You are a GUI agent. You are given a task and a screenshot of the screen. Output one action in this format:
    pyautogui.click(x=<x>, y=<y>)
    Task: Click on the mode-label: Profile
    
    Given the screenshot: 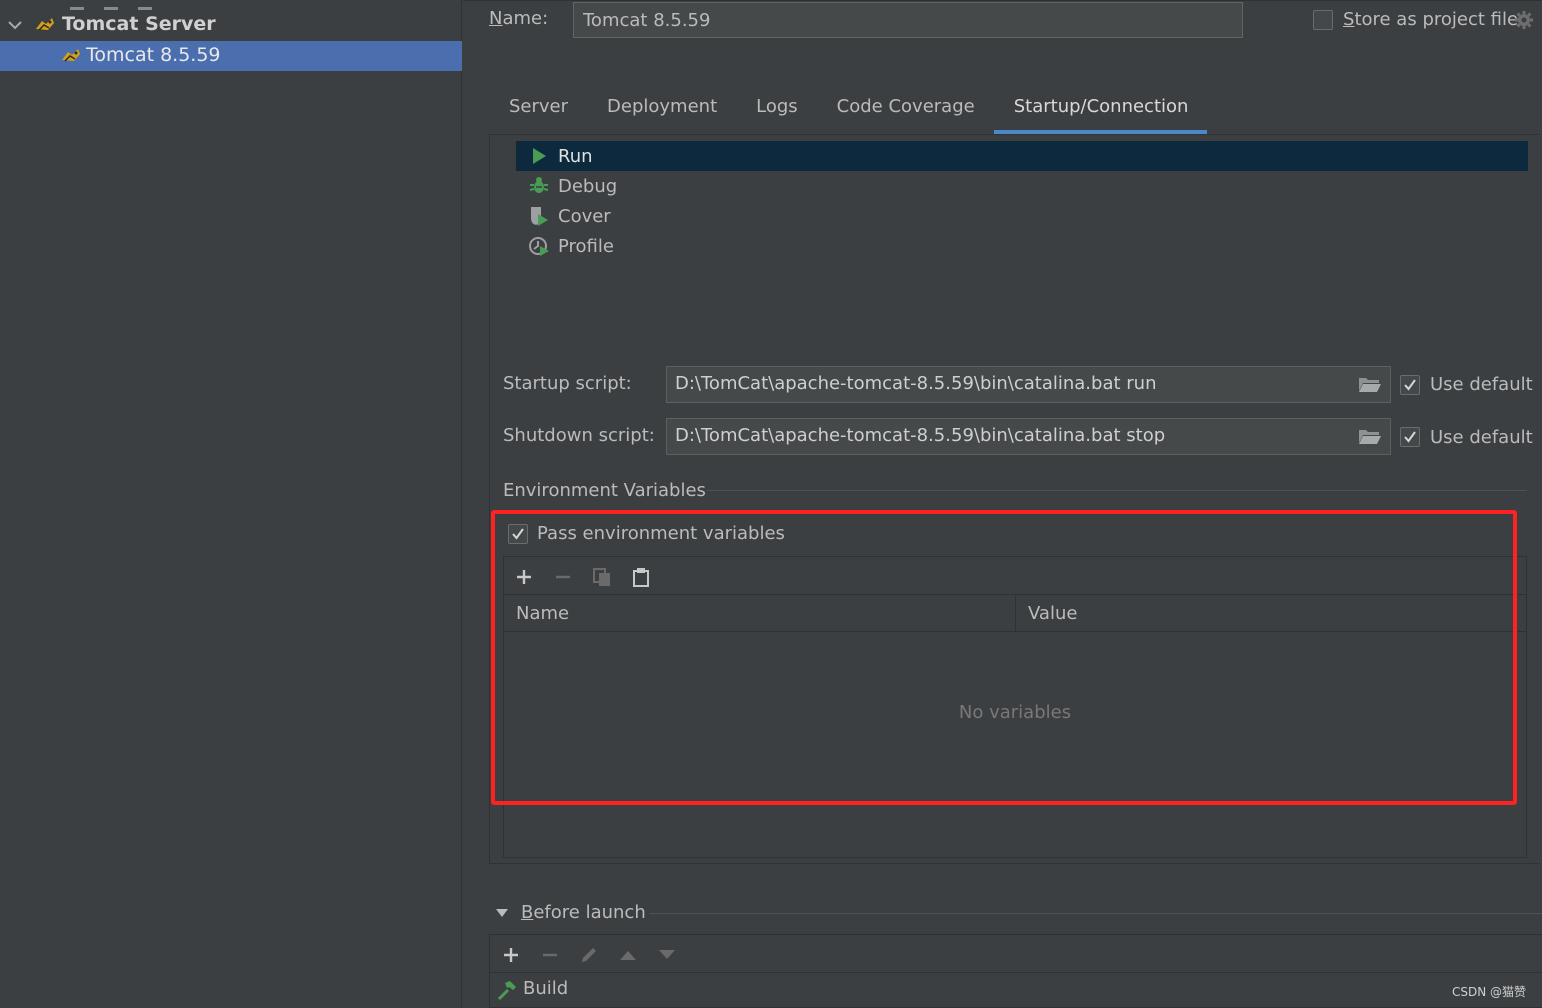 What is the action you would take?
    pyautogui.click(x=586, y=246)
    